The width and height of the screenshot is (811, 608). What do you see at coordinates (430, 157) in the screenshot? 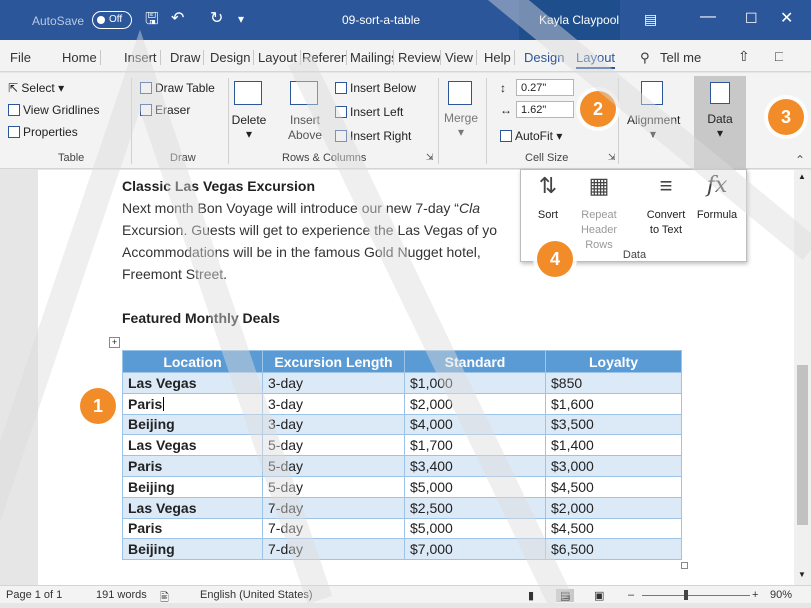
I see `dialog-launcher-icon: ⇲` at bounding box center [430, 157].